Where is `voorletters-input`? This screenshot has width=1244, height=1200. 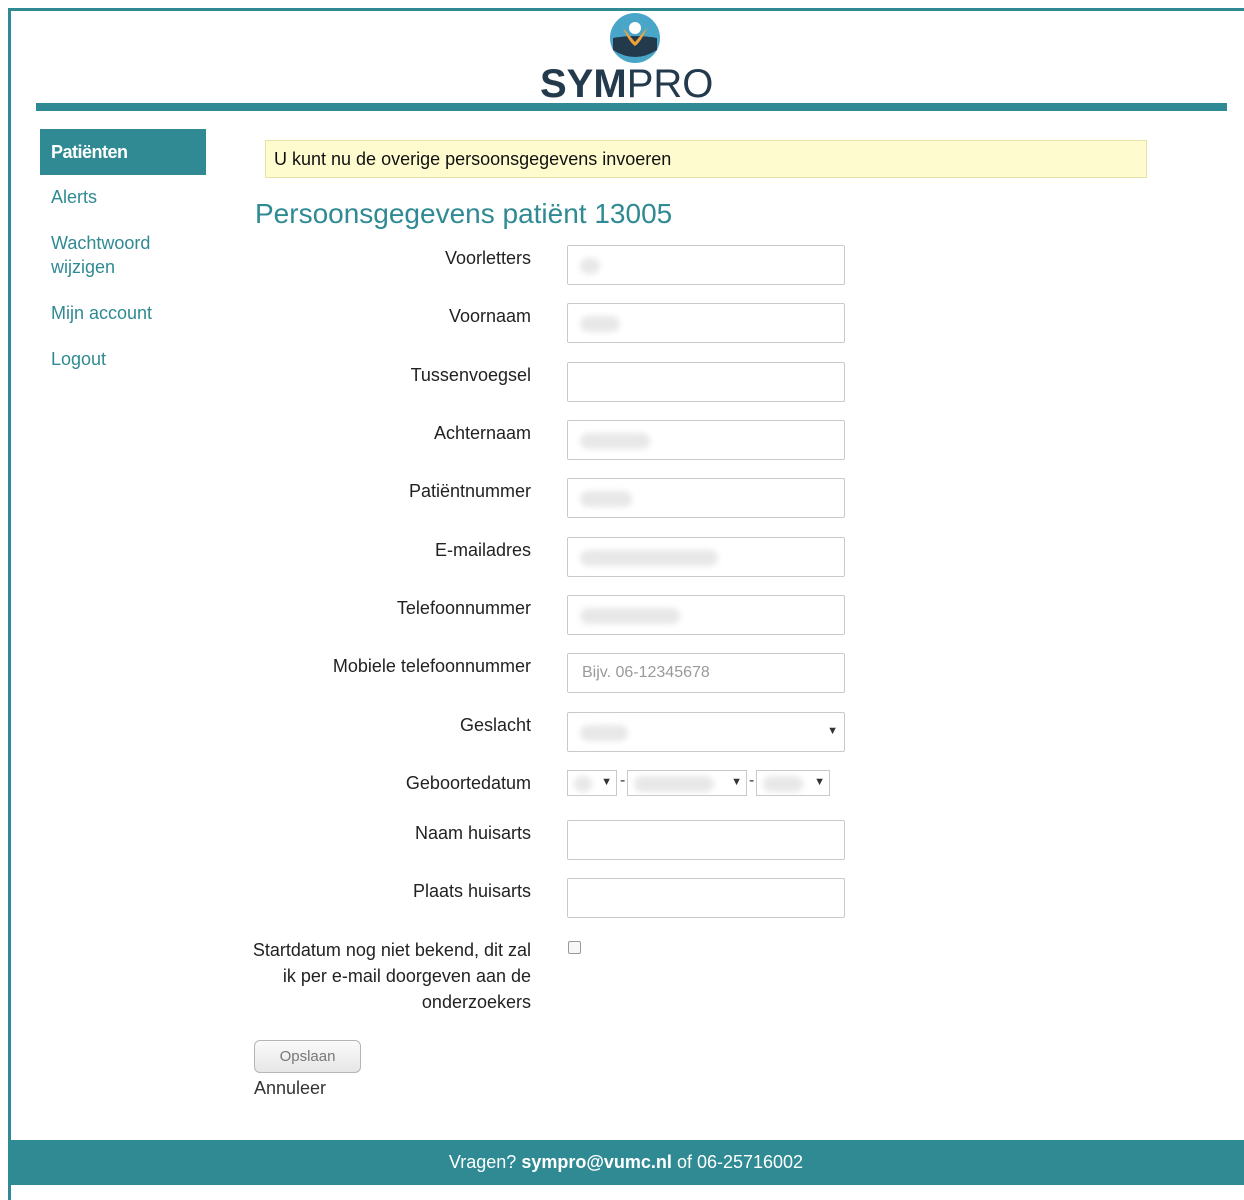 voorletters-input is located at coordinates (706, 265).